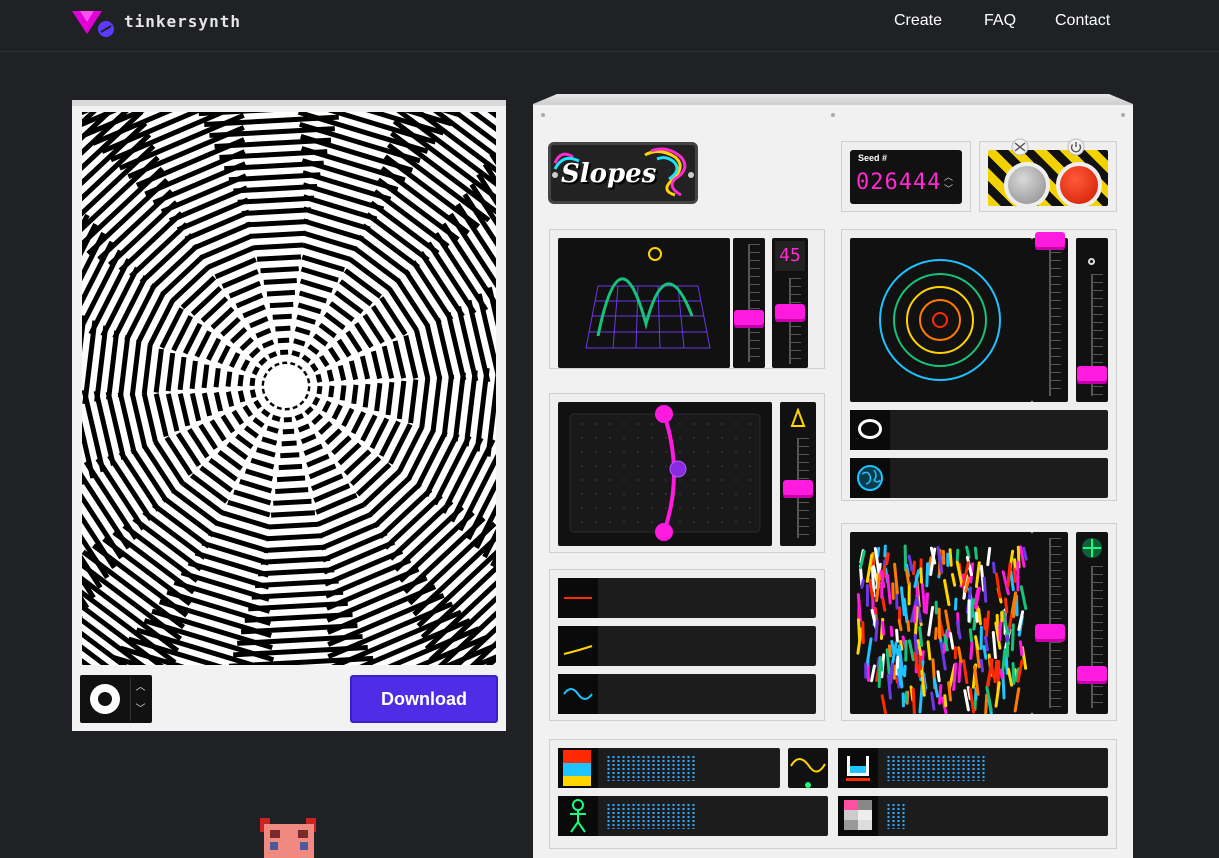 Image resolution: width=1219 pixels, height=858 pixels. What do you see at coordinates (1000, 21) in the screenshot?
I see `nav-faq-link: FAQ` at bounding box center [1000, 21].